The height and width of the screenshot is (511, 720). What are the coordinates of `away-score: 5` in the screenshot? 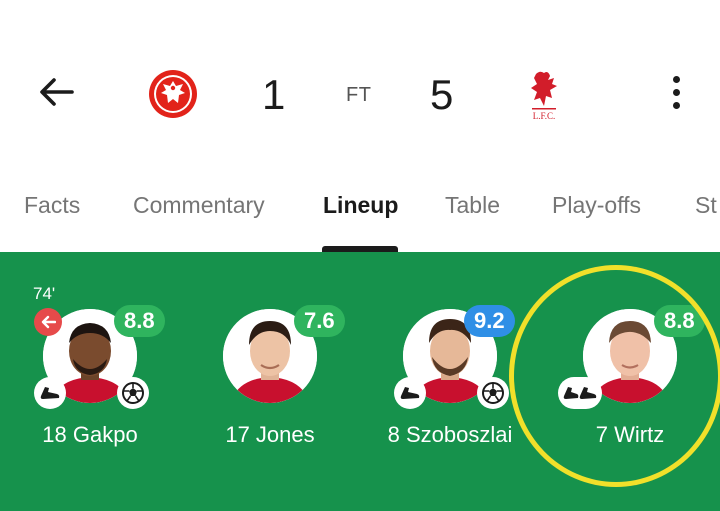 It's located at (442, 94).